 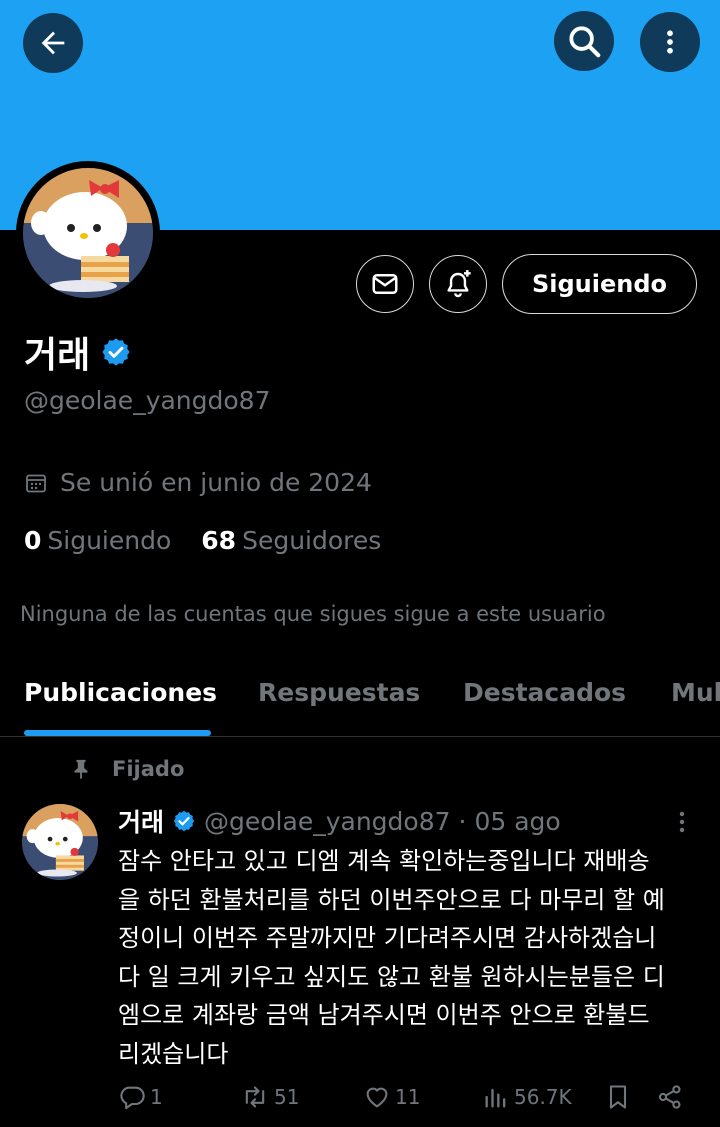 I want to click on search-button, so click(x=584, y=41).